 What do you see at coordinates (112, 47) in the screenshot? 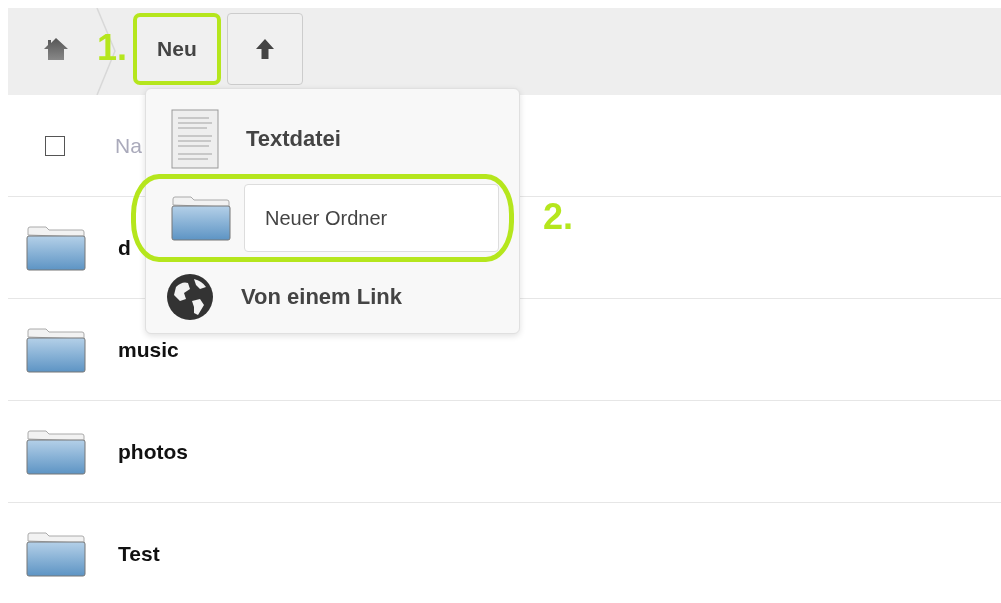
I see `step-label: 1.` at bounding box center [112, 47].